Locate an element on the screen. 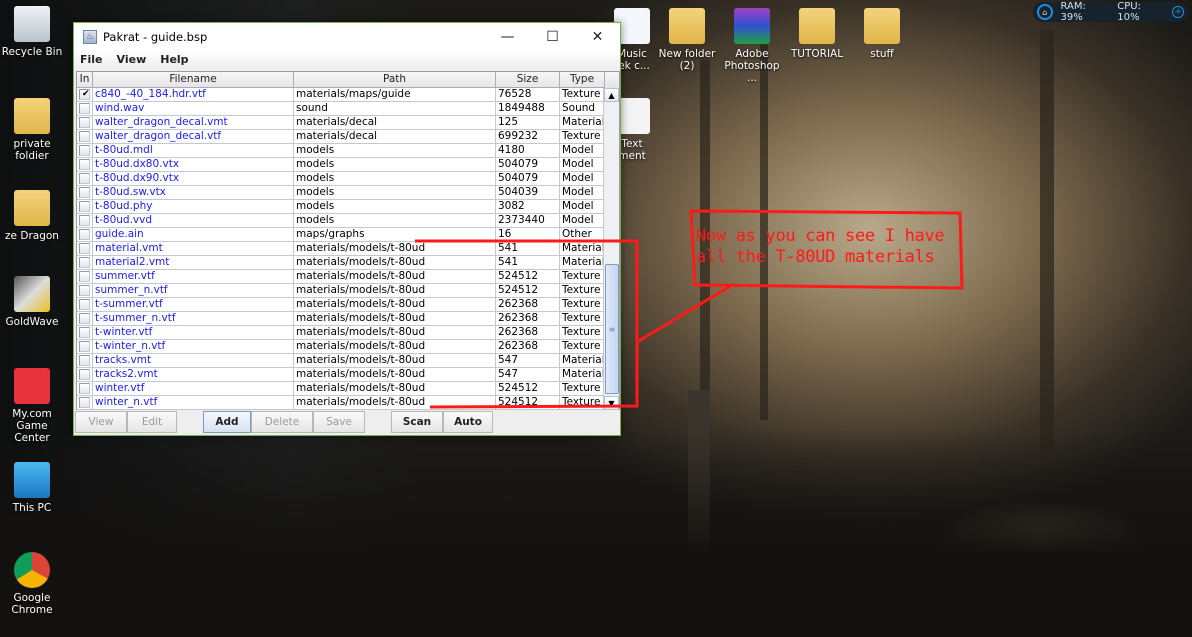 This screenshot has width=1192, height=637. annotation-drawing is located at coordinates (689, 309).